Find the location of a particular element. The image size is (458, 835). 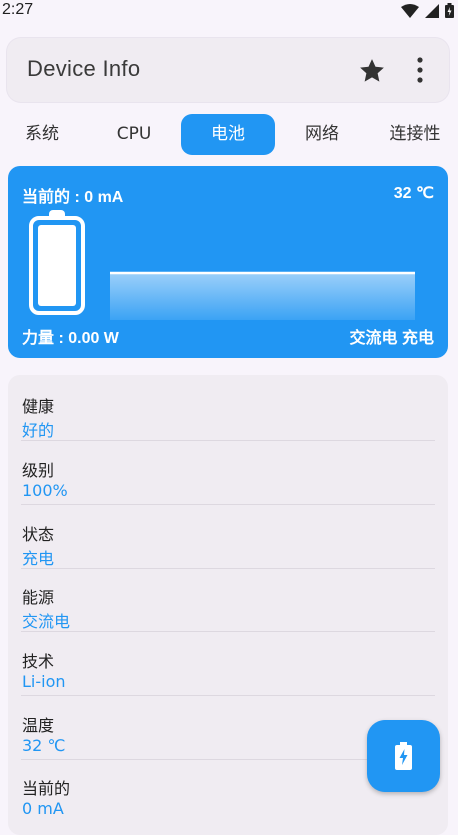

battery-charging-icon is located at coordinates (403, 756).